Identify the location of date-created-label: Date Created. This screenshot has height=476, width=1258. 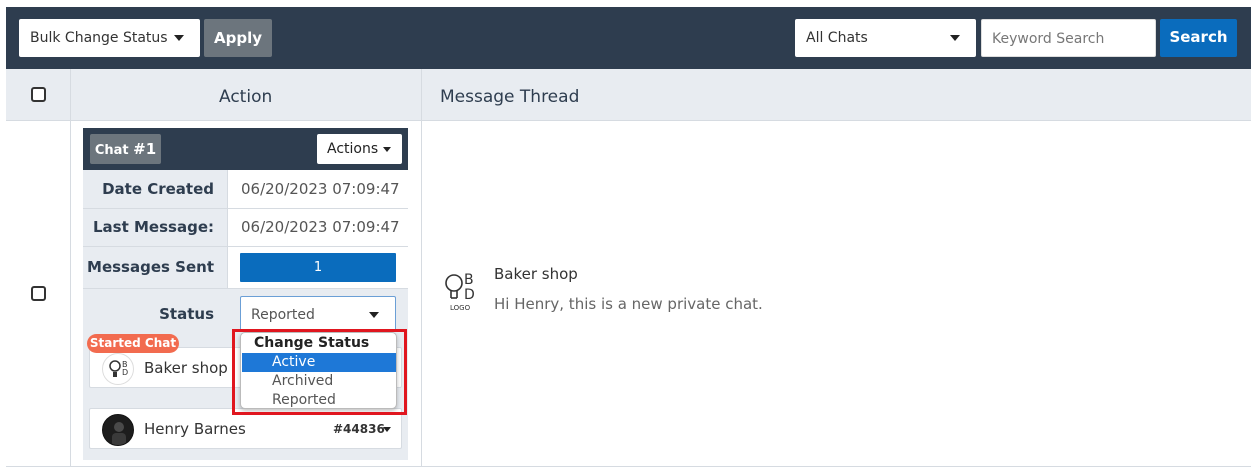
(158, 189).